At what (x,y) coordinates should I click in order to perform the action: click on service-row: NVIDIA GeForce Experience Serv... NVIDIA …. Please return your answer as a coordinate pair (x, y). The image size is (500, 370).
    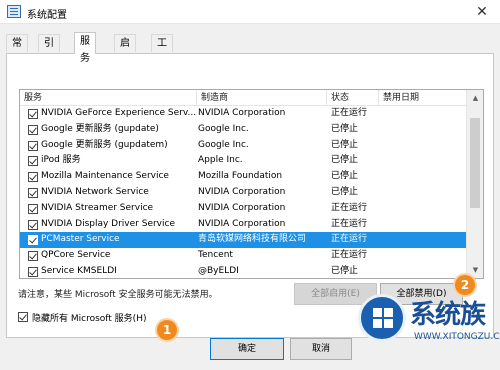
    Looking at the image, I should click on (243, 114).